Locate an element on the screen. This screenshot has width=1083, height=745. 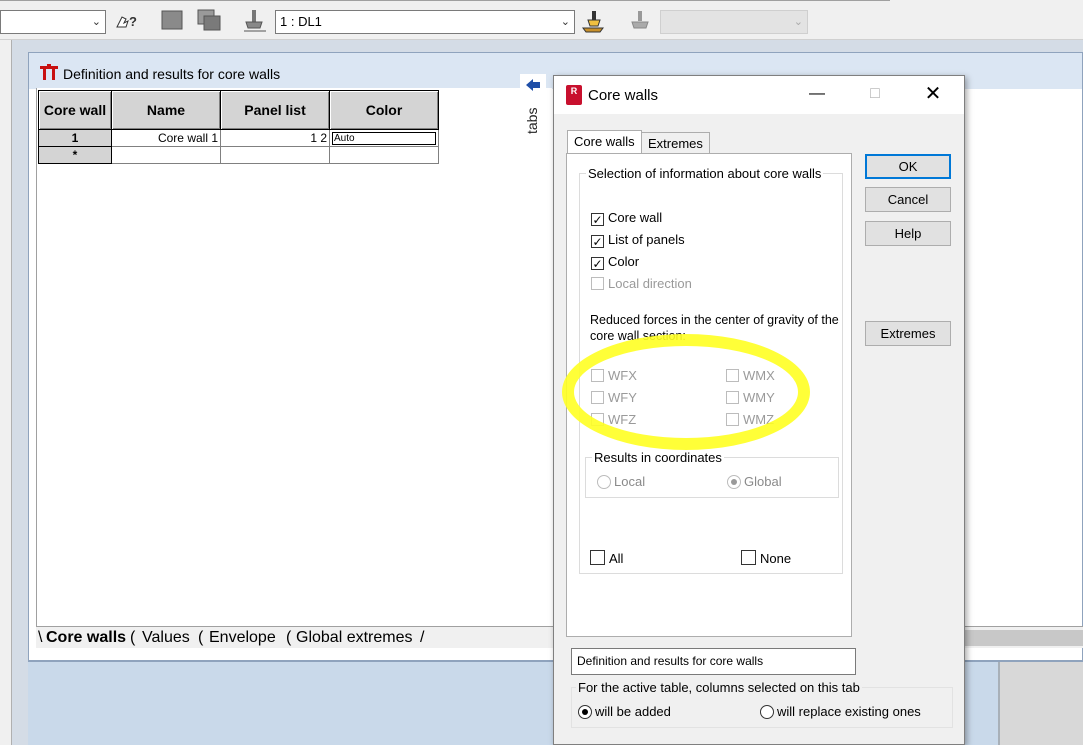
maximize-icon: □ is located at coordinates (875, 93).